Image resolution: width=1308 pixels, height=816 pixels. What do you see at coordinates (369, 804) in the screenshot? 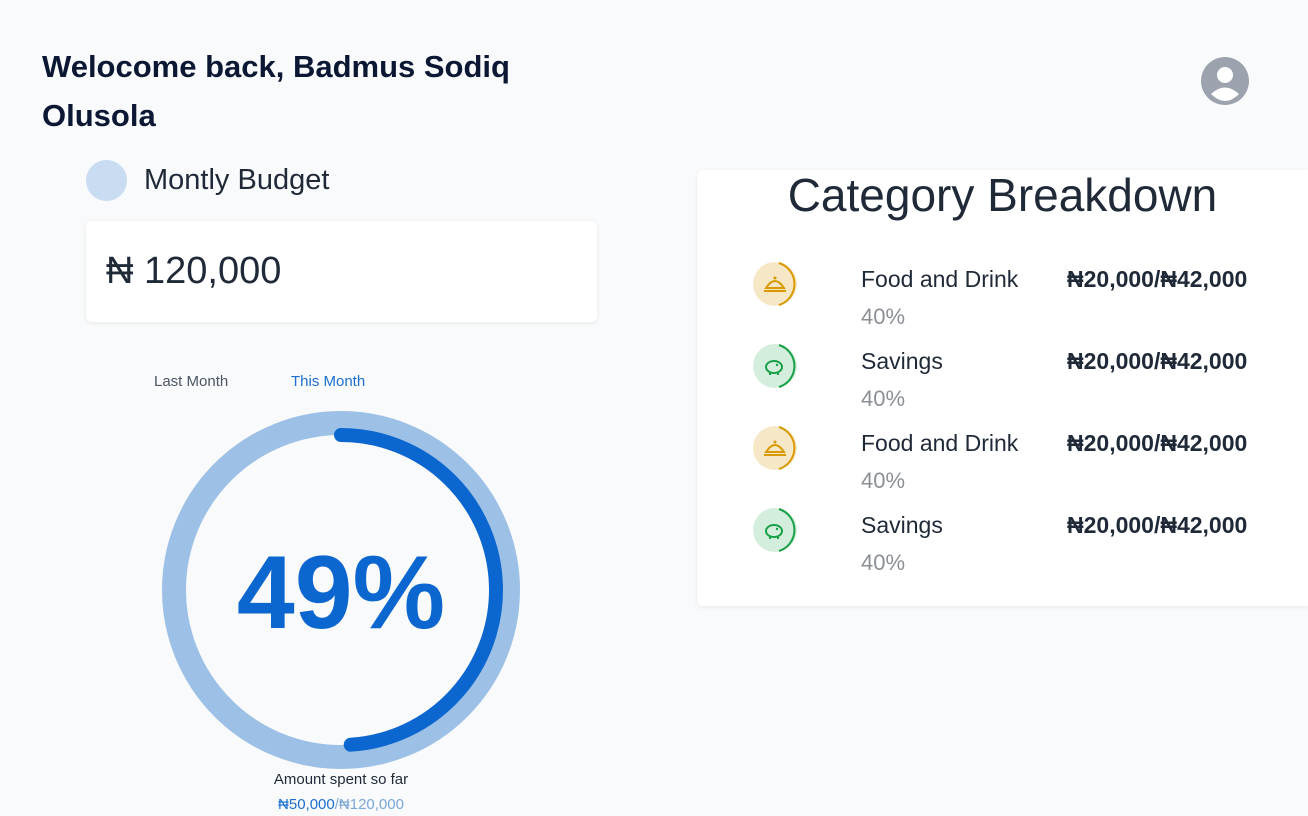
I see `amount-spent-total: /₦120,000` at bounding box center [369, 804].